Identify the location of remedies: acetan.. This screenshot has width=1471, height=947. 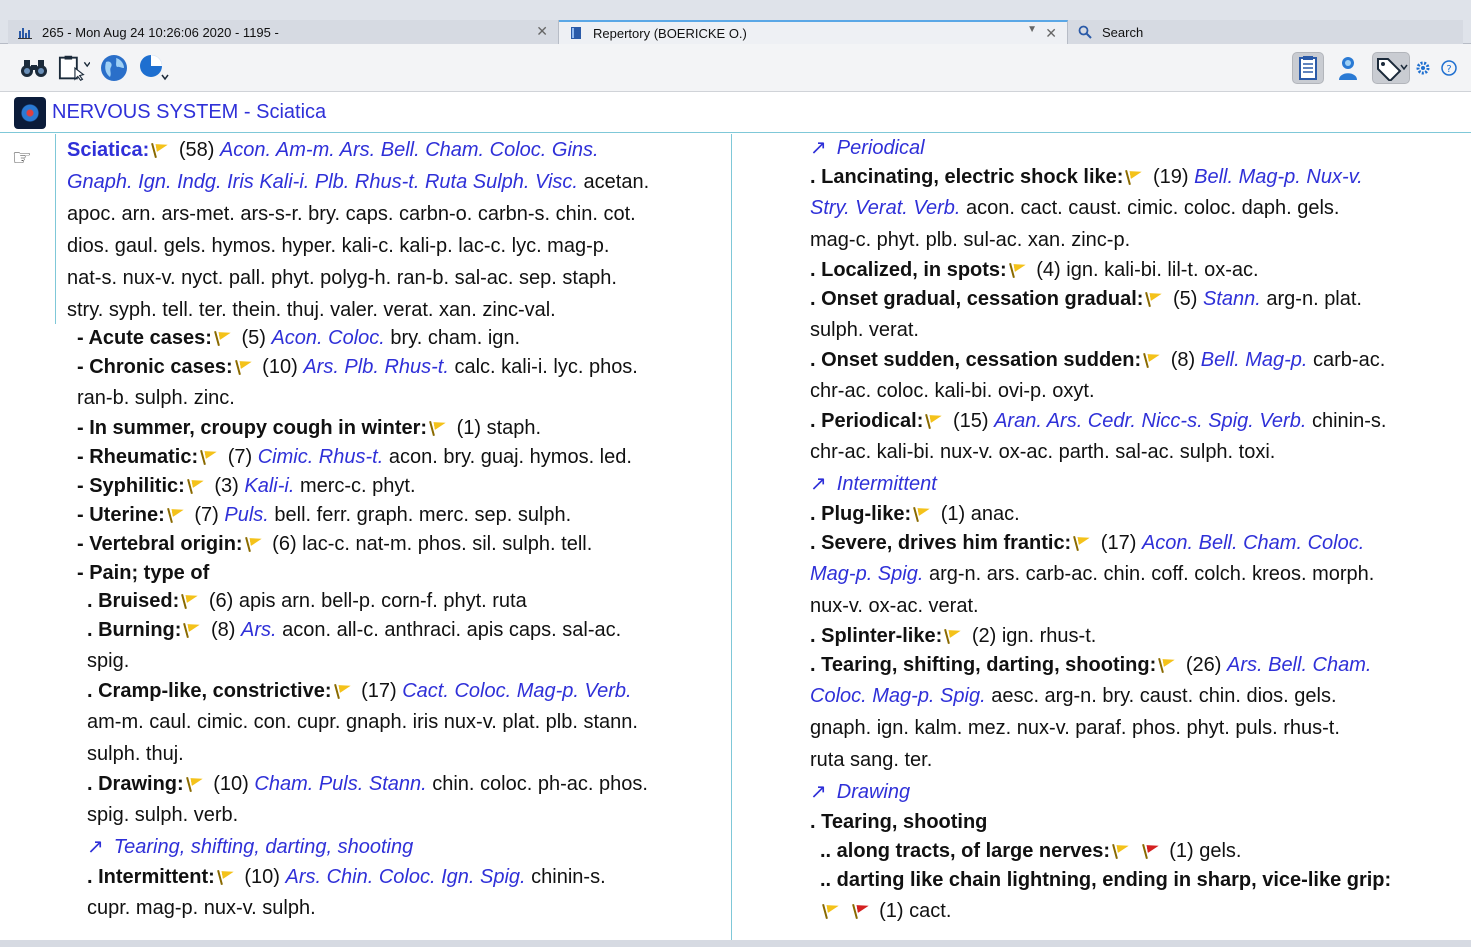
(614, 182).